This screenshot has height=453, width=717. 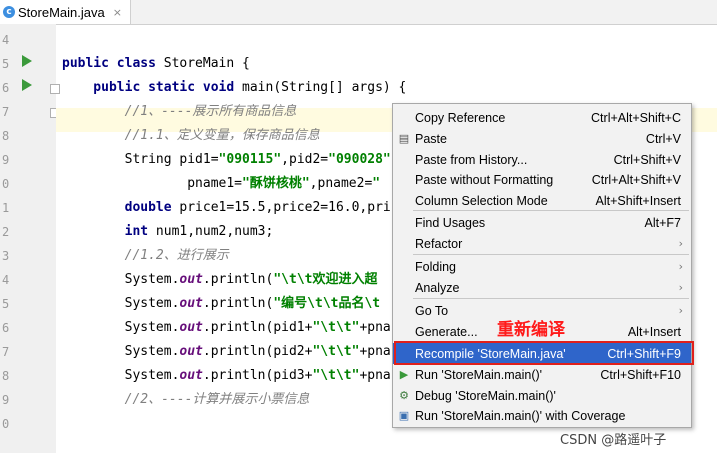 I want to click on menu-item-refactor: Refactor ›, so click(x=542, y=243).